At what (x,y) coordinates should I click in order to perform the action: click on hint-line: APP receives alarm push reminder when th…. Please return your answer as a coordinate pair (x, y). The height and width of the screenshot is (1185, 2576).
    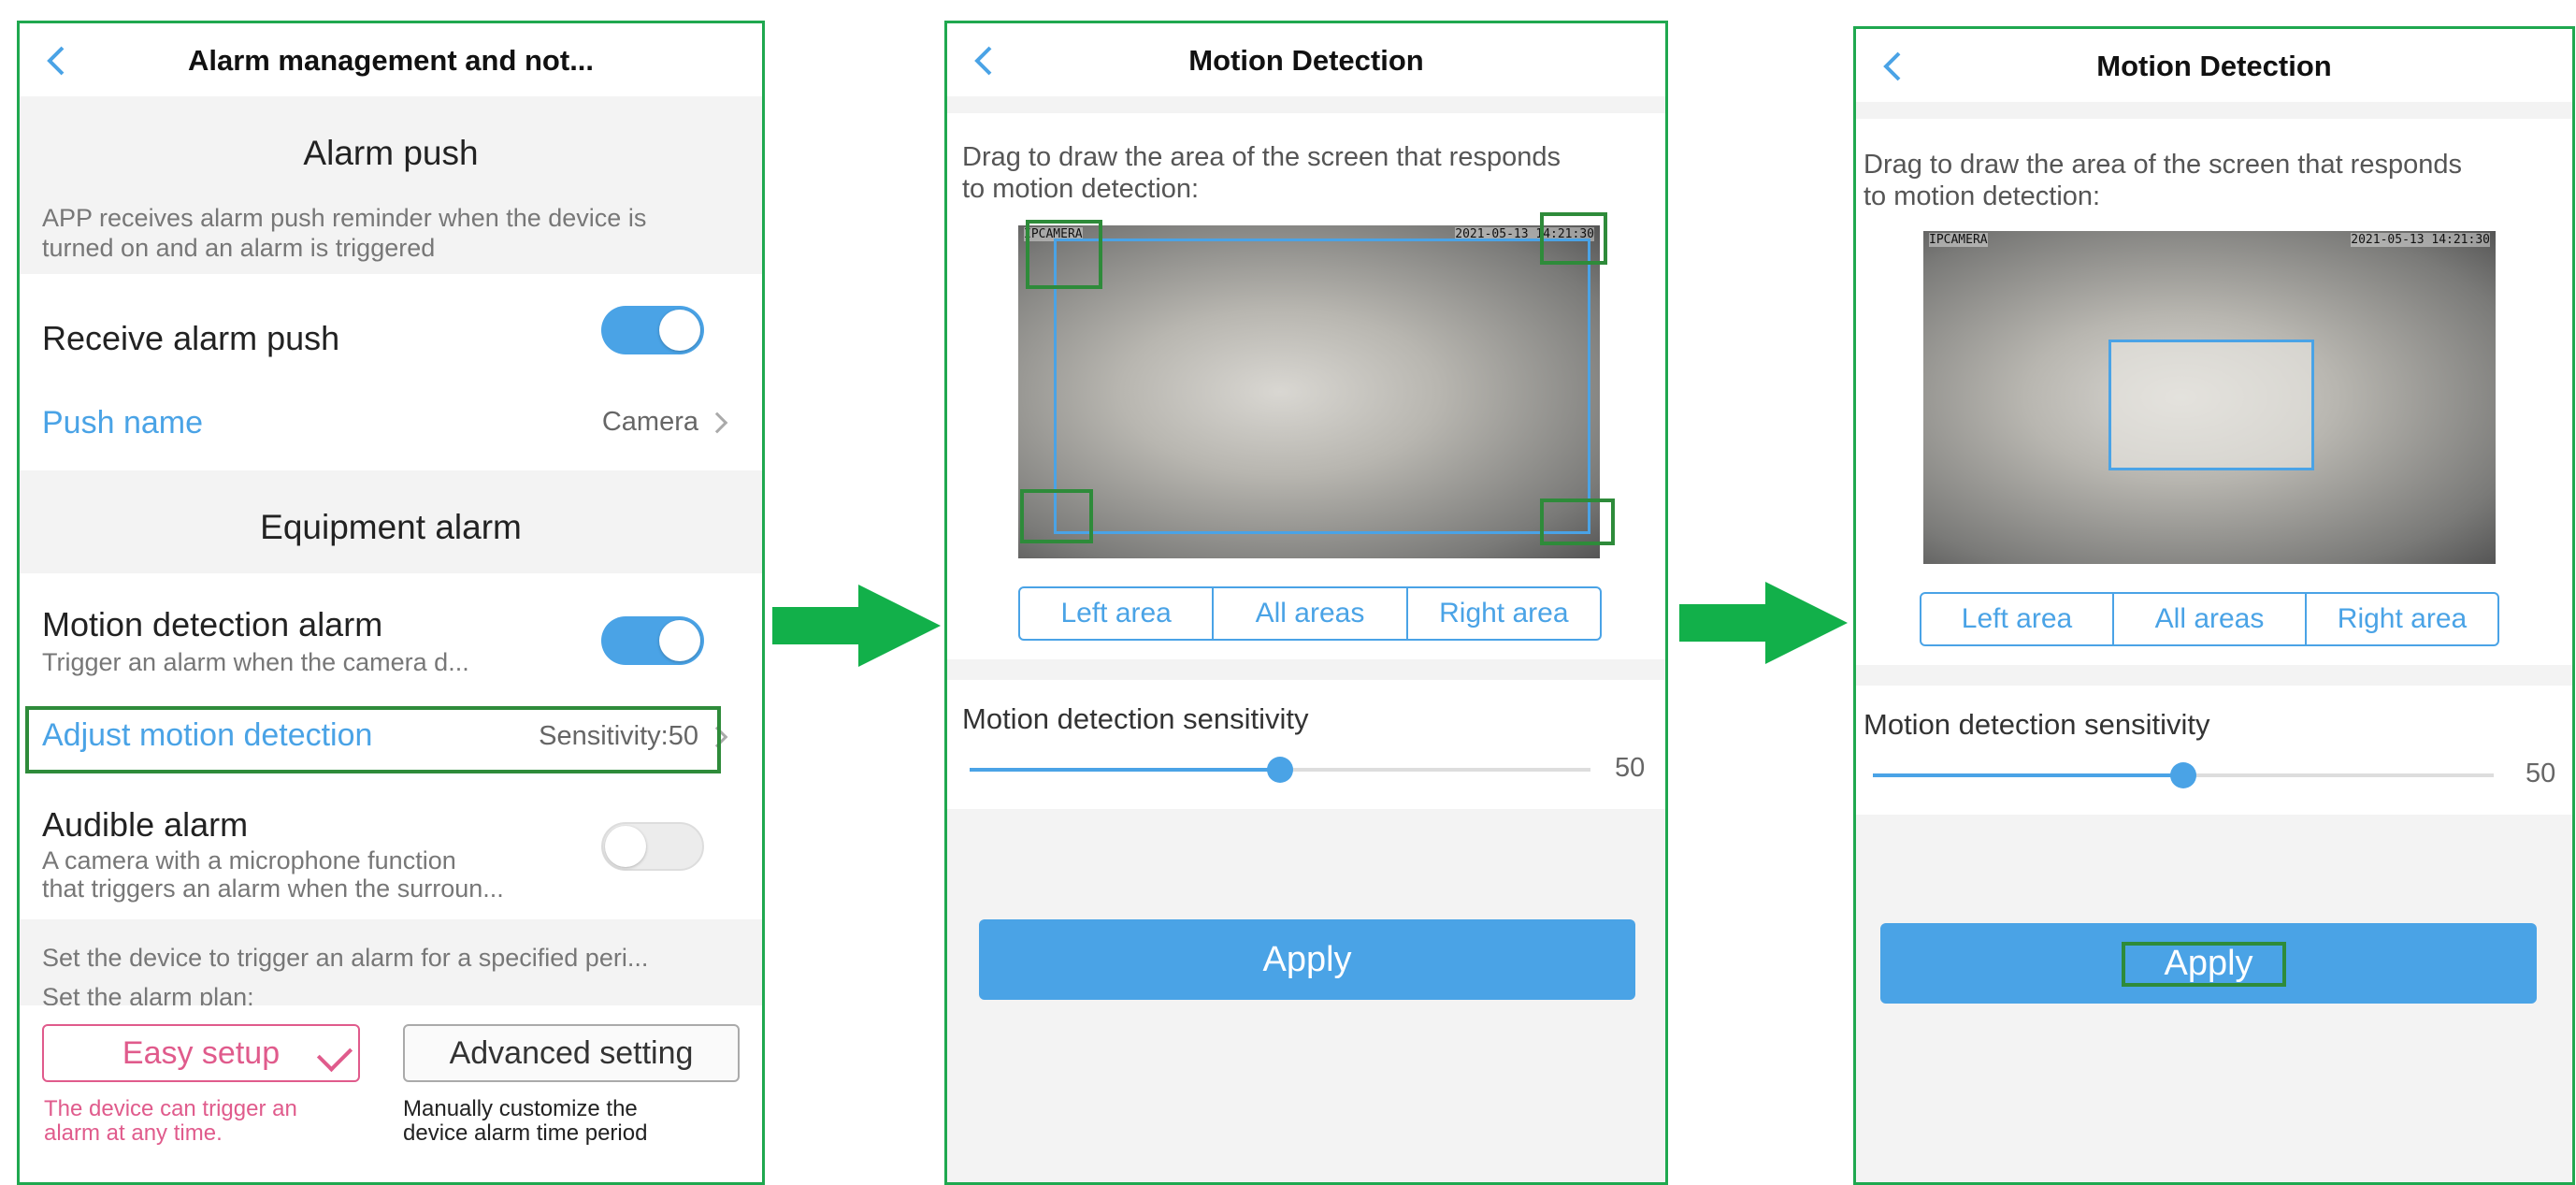
    Looking at the image, I should click on (345, 218).